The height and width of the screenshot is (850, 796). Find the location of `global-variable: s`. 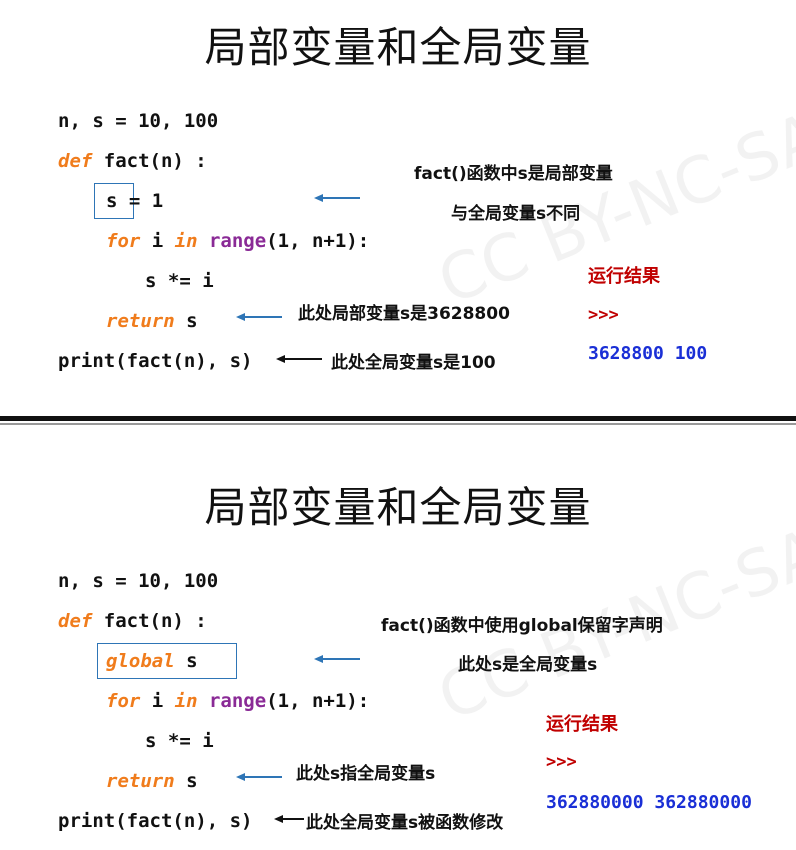

global-variable: s is located at coordinates (186, 661).